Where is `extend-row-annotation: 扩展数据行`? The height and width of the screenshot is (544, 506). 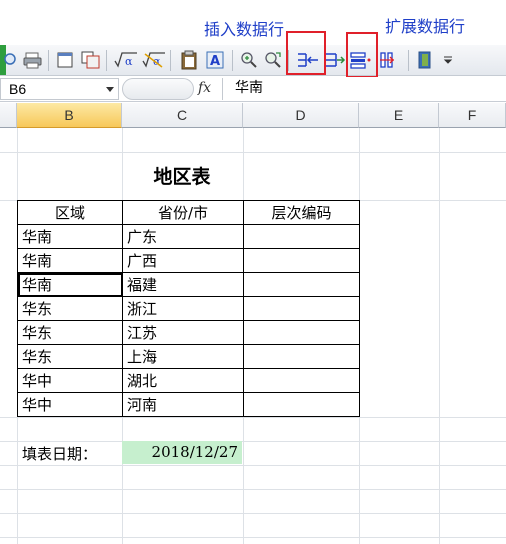 extend-row-annotation: 扩展数据行 is located at coordinates (425, 26).